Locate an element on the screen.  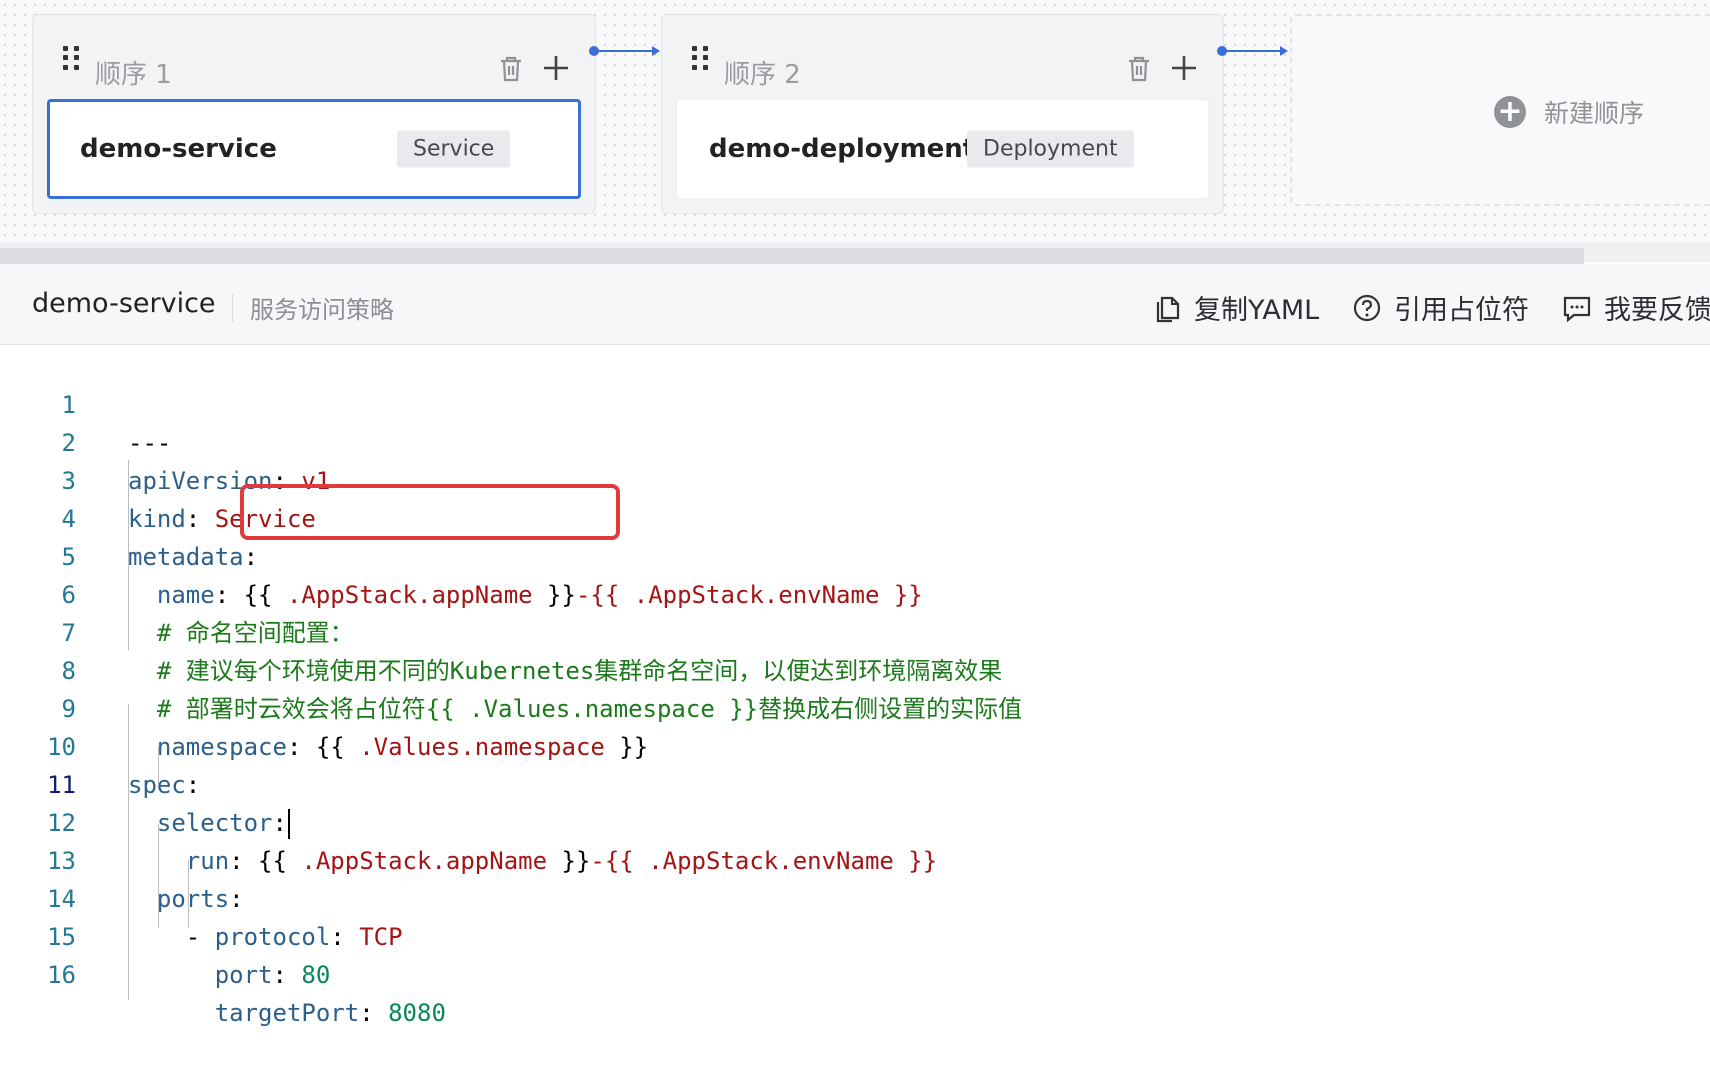
card-name: demo-deployment is located at coordinates (842, 149).